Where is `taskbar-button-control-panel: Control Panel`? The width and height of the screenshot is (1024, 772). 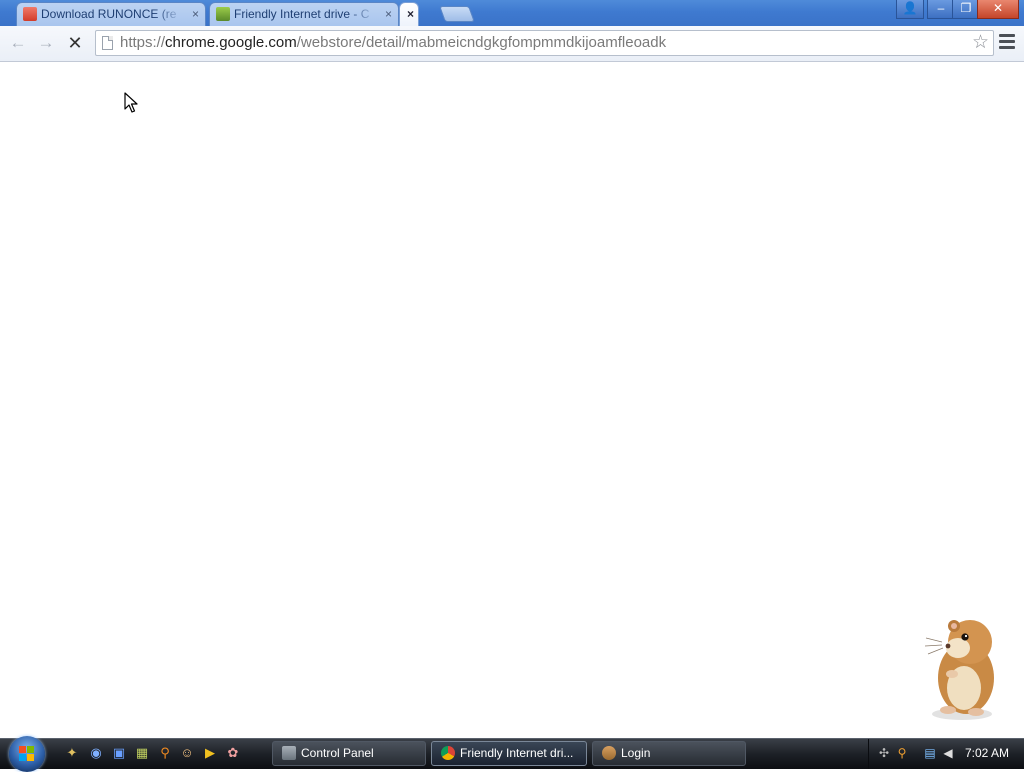
taskbar-button-control-panel: Control Panel is located at coordinates (349, 753).